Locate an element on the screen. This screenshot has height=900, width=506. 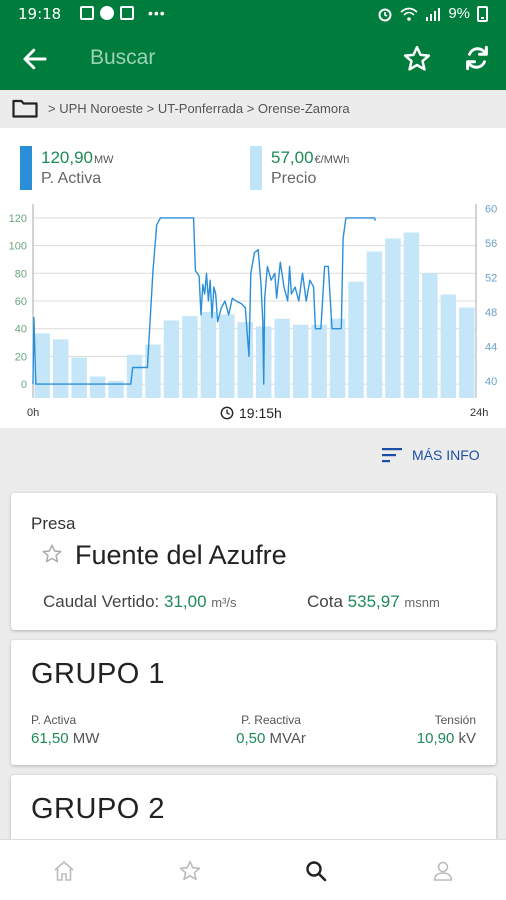
more-dots-icon: ••• is located at coordinates (157, 13).